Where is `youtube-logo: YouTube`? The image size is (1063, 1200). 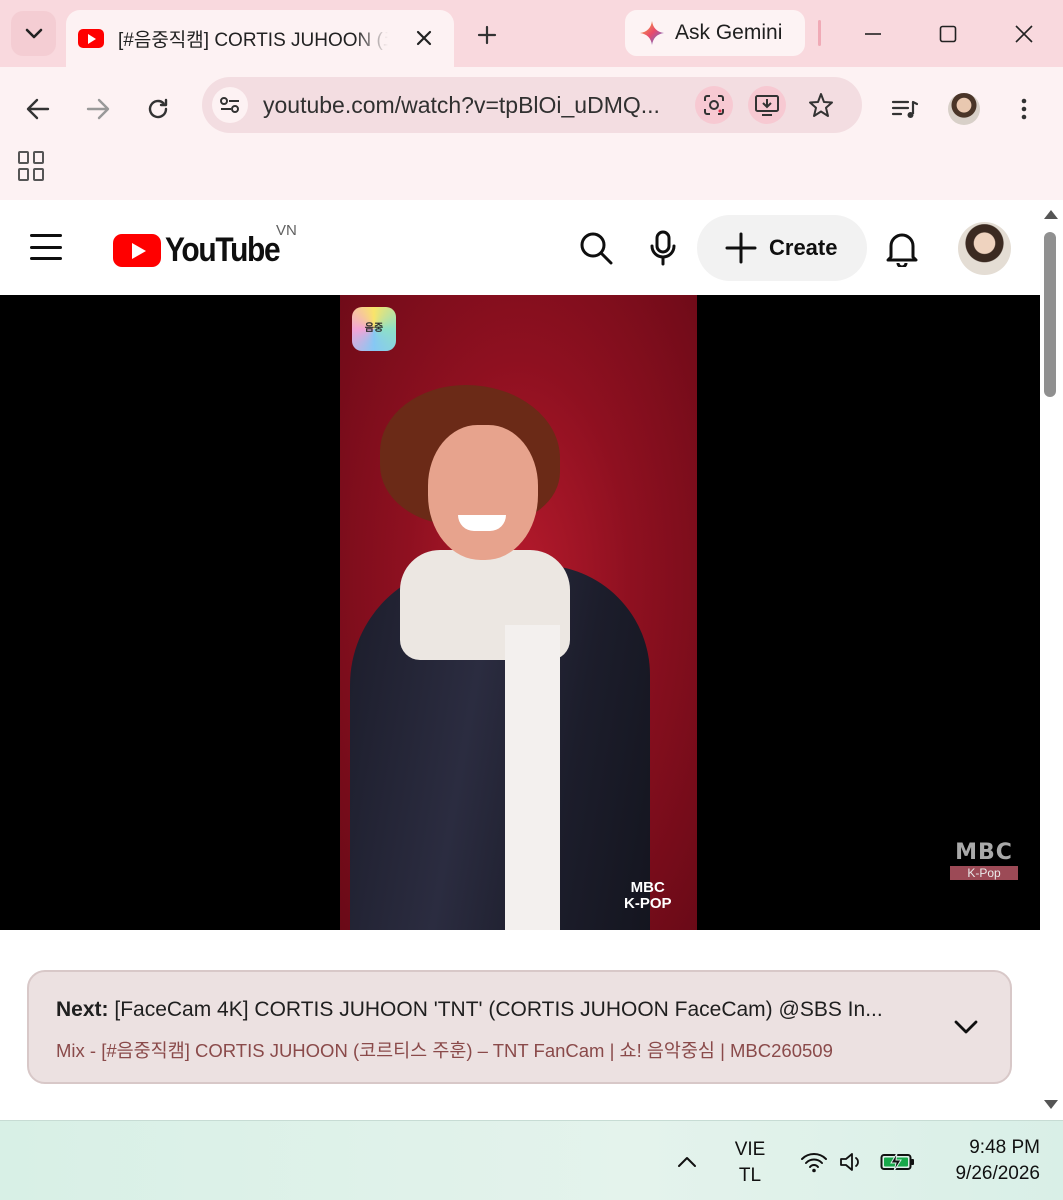
youtube-logo: YouTube is located at coordinates (204, 250).